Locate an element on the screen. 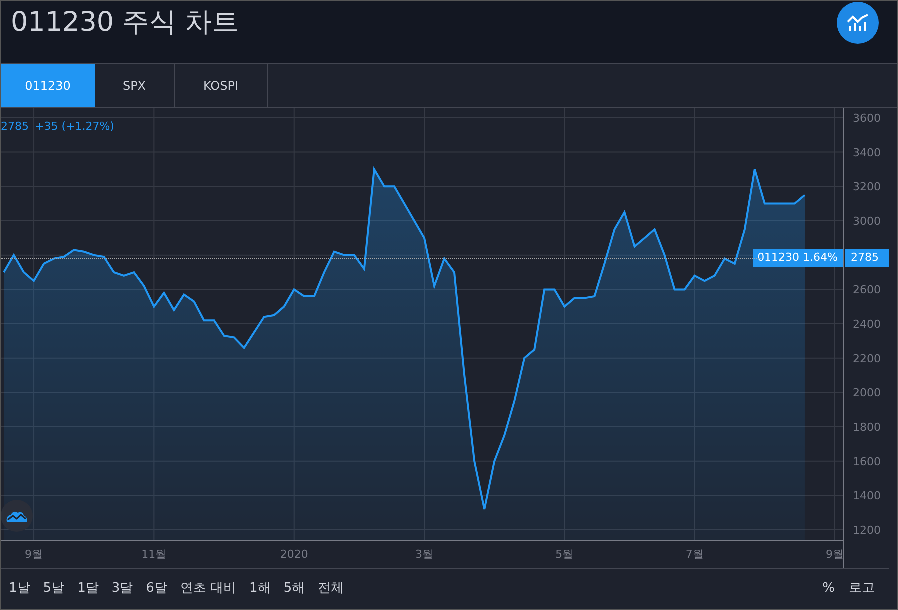 This screenshot has height=610, width=898. range-button: 5날 is located at coordinates (54, 589).